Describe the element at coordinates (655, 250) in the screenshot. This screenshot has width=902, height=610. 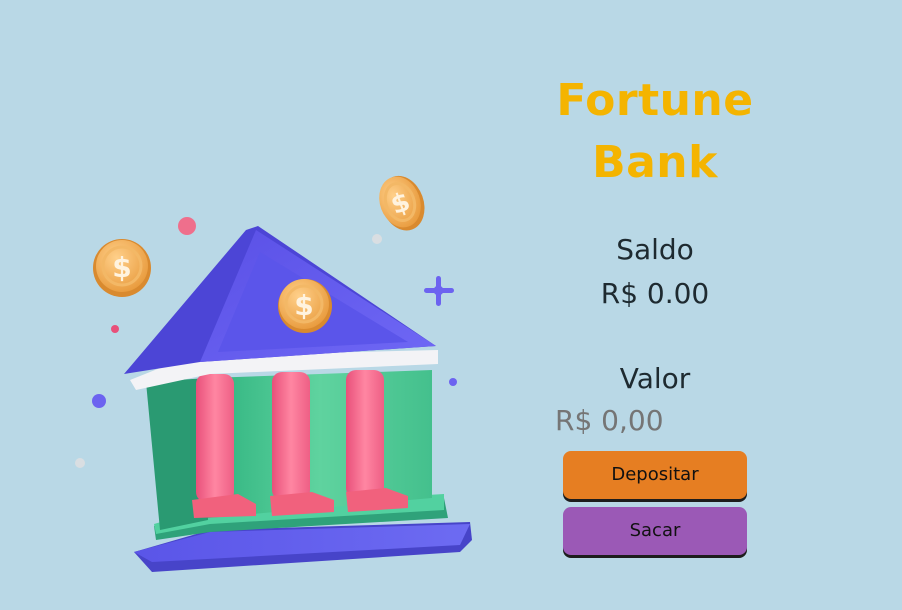
I see `balance-label: Saldo` at that location.